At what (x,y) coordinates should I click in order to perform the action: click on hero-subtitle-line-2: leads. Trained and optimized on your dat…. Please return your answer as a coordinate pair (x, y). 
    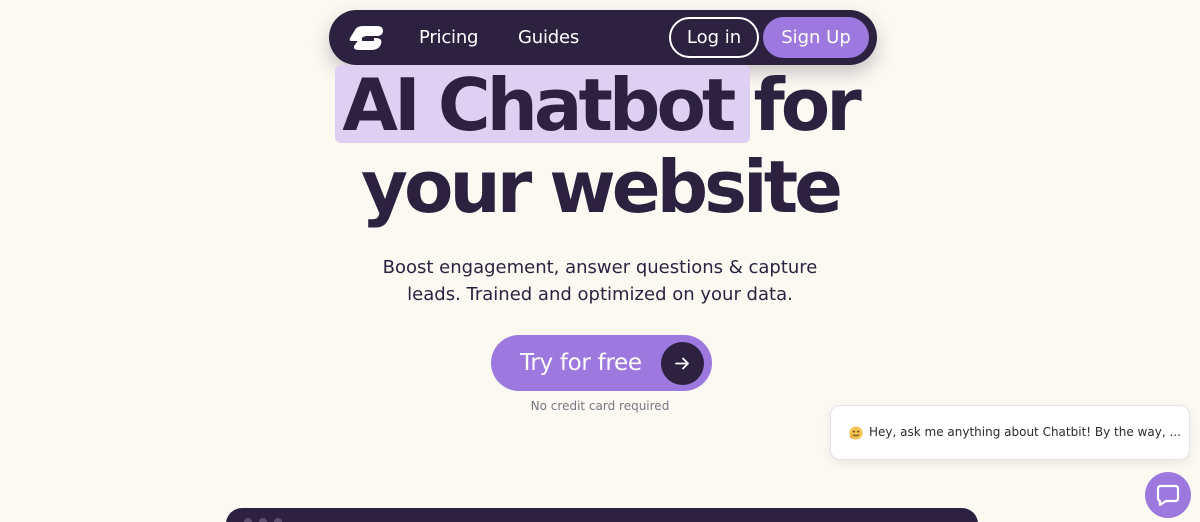
    Looking at the image, I should click on (600, 294).